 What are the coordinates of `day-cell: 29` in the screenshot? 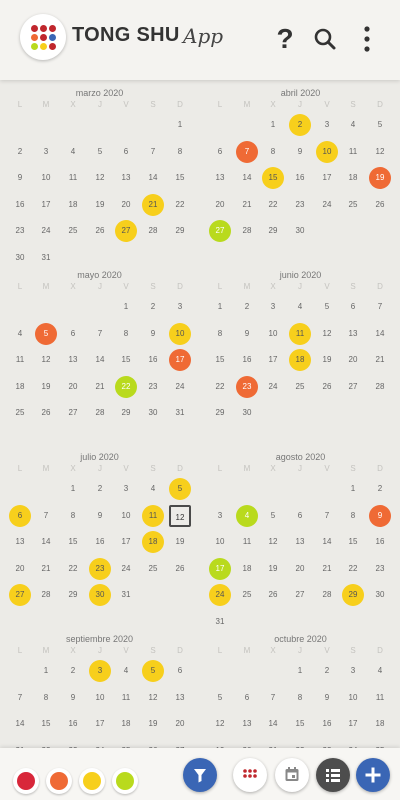 It's located at (126, 413).